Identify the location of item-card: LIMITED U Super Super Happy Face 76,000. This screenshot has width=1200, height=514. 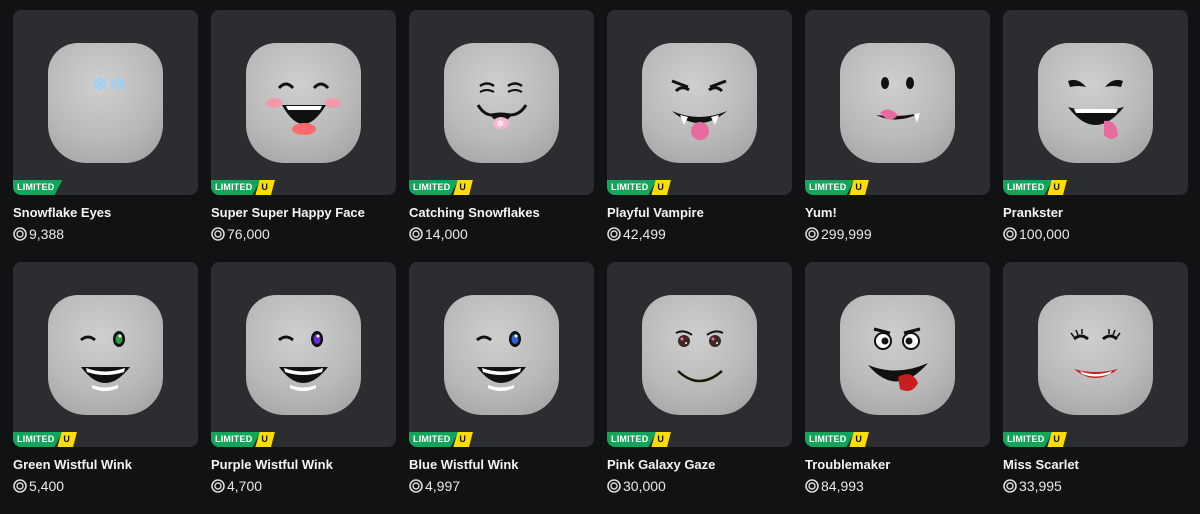
(303, 136).